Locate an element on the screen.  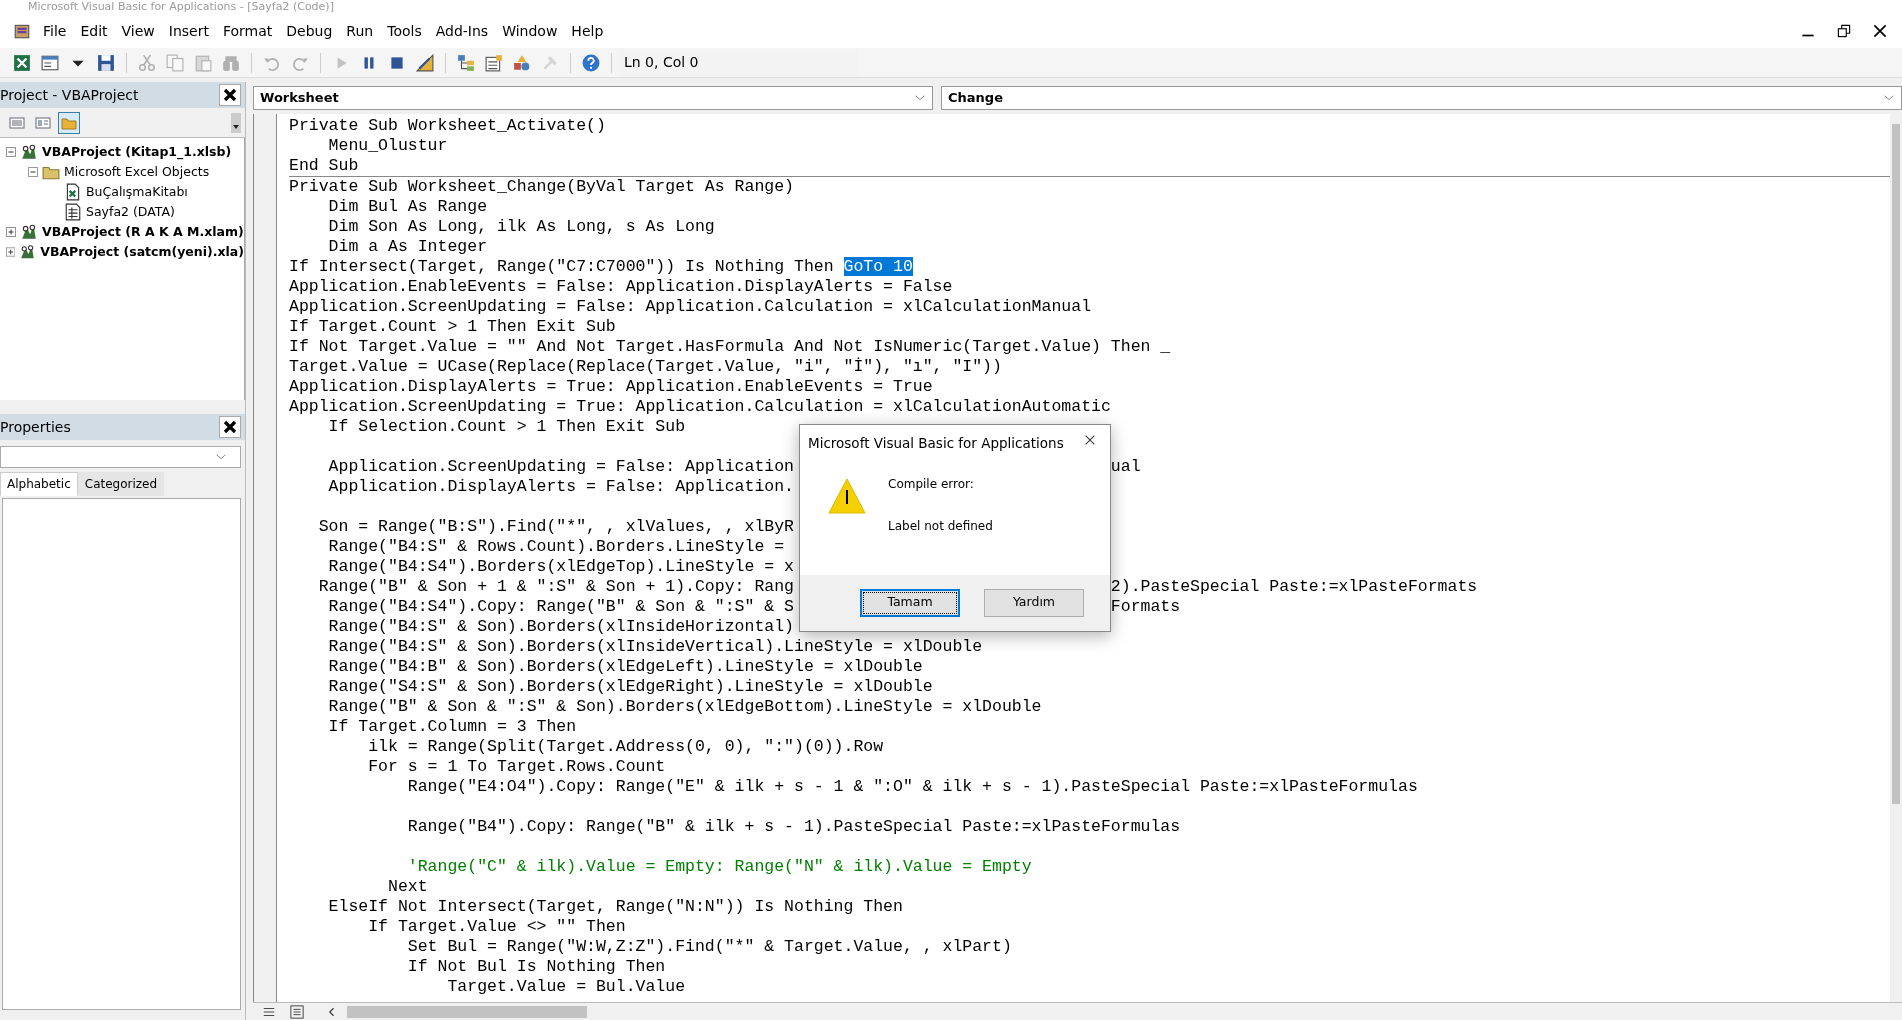
code-line: Range("B" & Son & ":S" & Son).Borders(xlEdgeBottom).LineStyle = xlDouble is located at coordinates (684, 706).